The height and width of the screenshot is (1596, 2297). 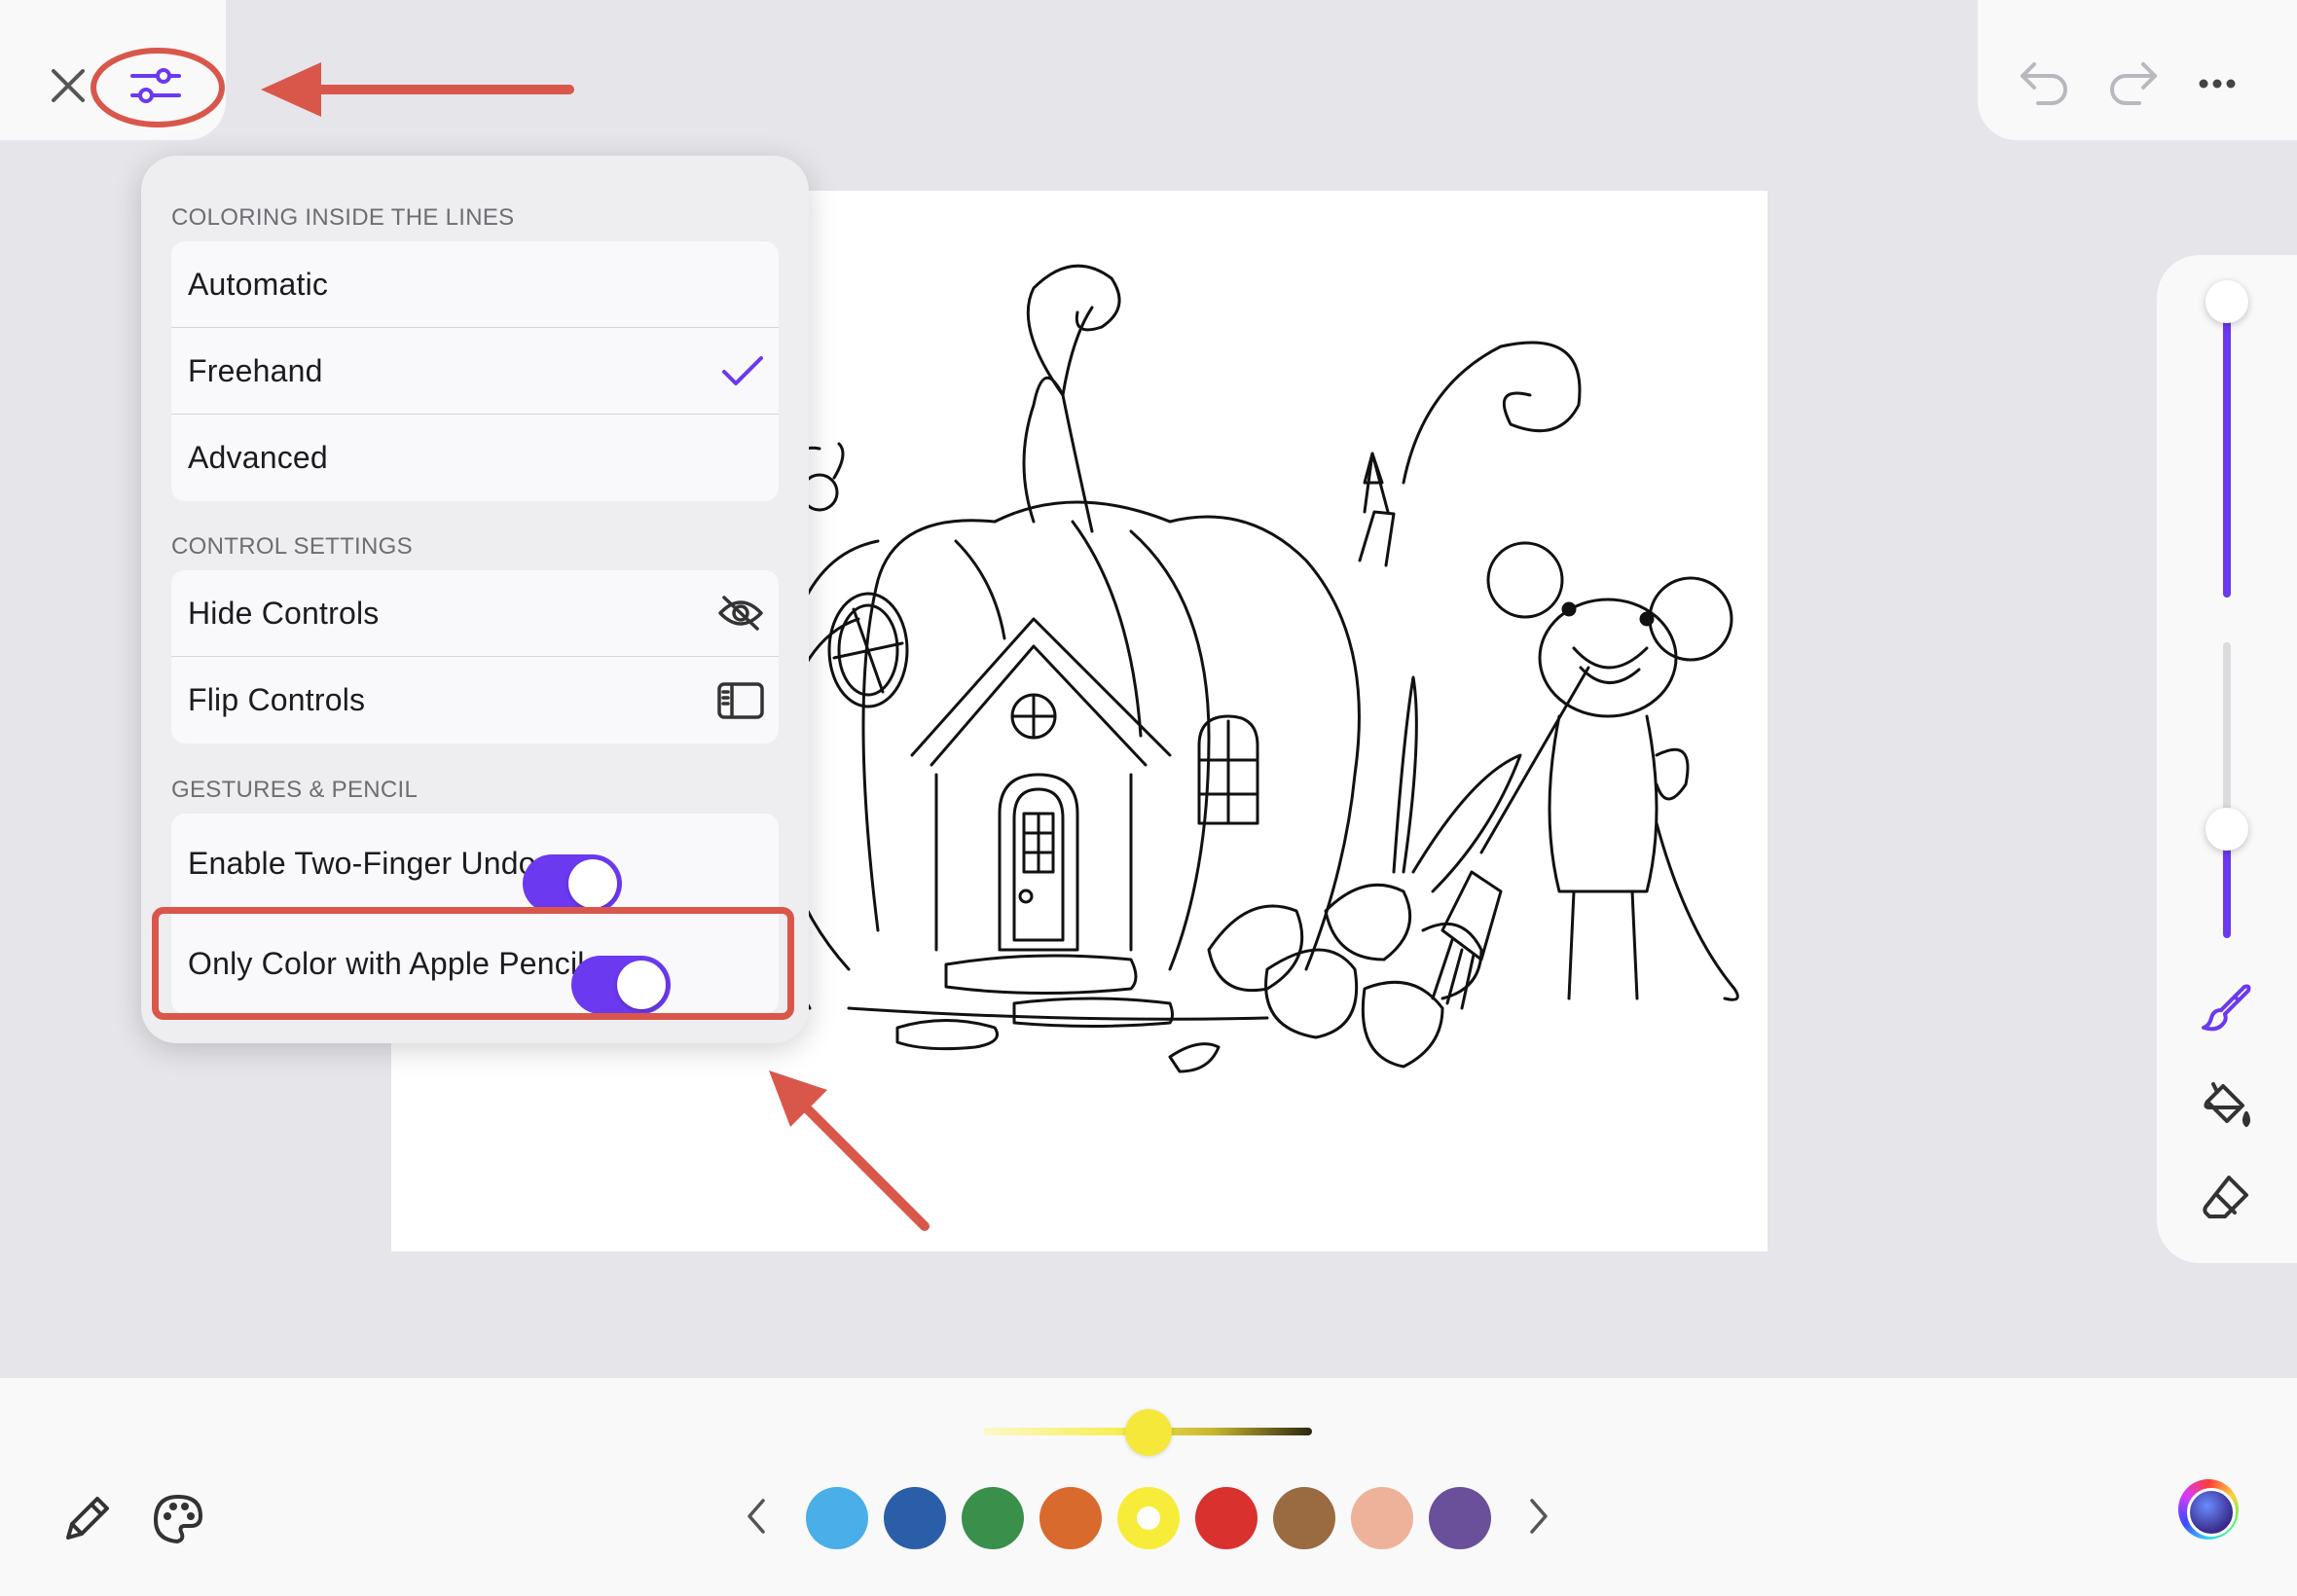 I want to click on shade-slider-knob, so click(x=1148, y=1432).